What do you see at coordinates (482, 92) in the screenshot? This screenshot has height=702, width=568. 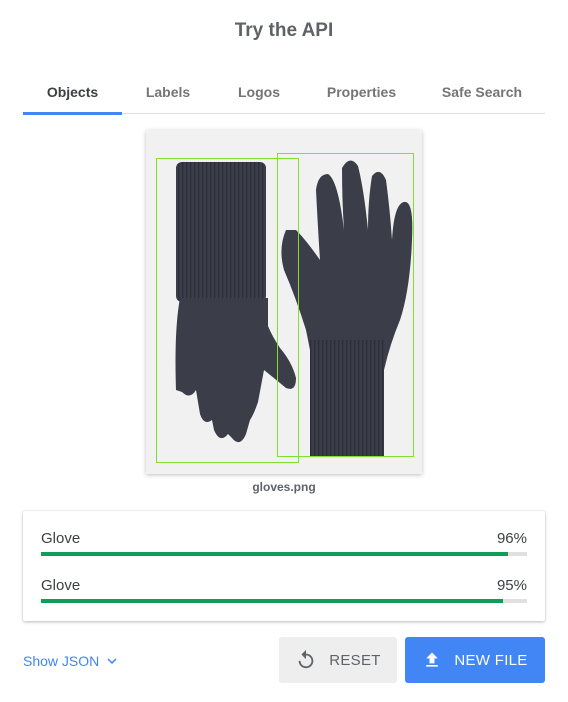 I see `tab-safe-search: Safe Search` at bounding box center [482, 92].